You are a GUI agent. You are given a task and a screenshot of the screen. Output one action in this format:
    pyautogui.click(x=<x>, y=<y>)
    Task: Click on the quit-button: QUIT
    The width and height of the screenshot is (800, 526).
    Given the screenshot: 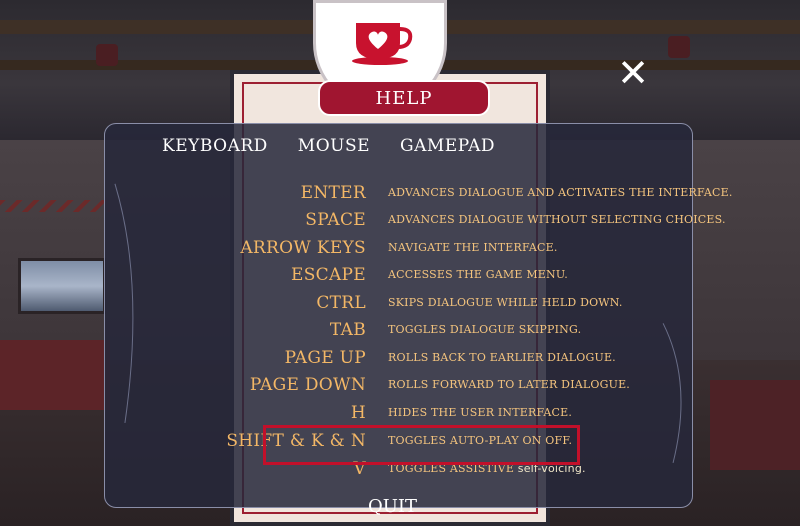 What is the action you would take?
    pyautogui.click(x=392, y=506)
    